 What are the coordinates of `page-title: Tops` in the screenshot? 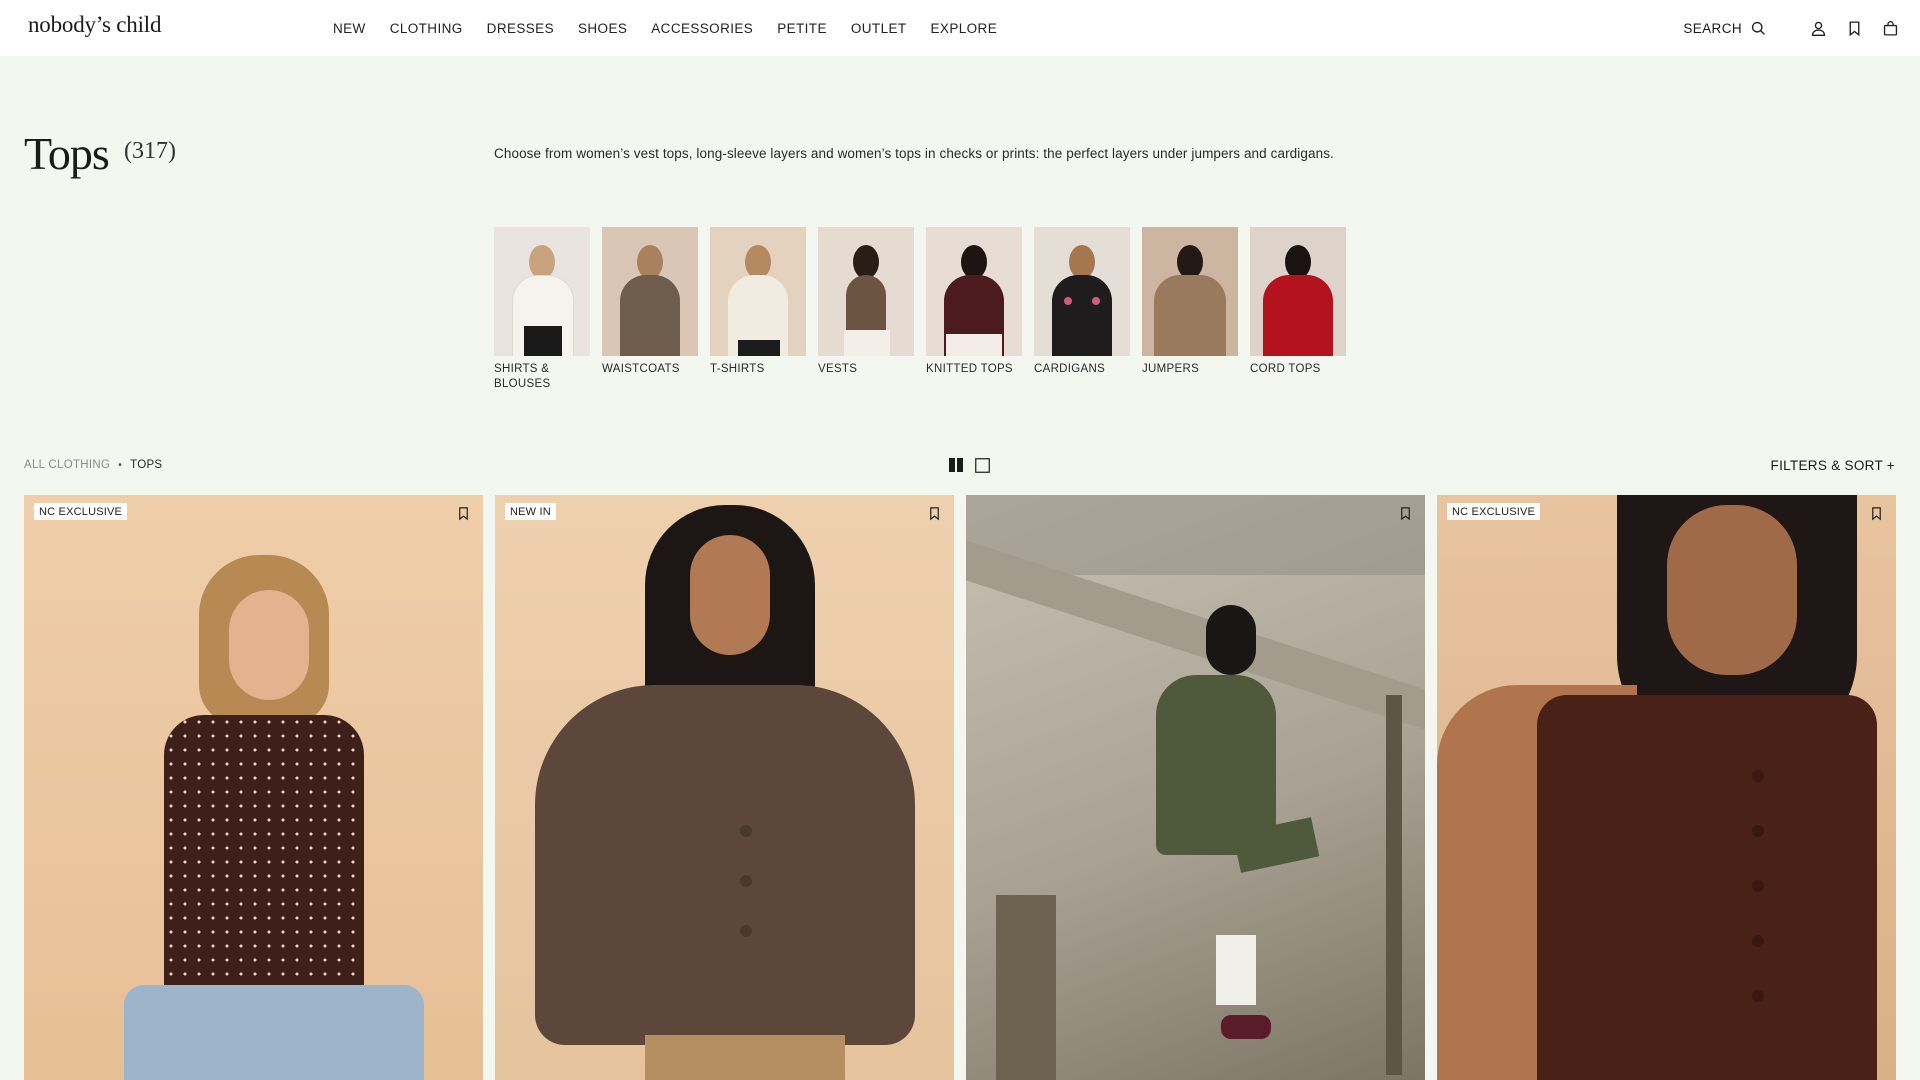 It's located at (67, 153).